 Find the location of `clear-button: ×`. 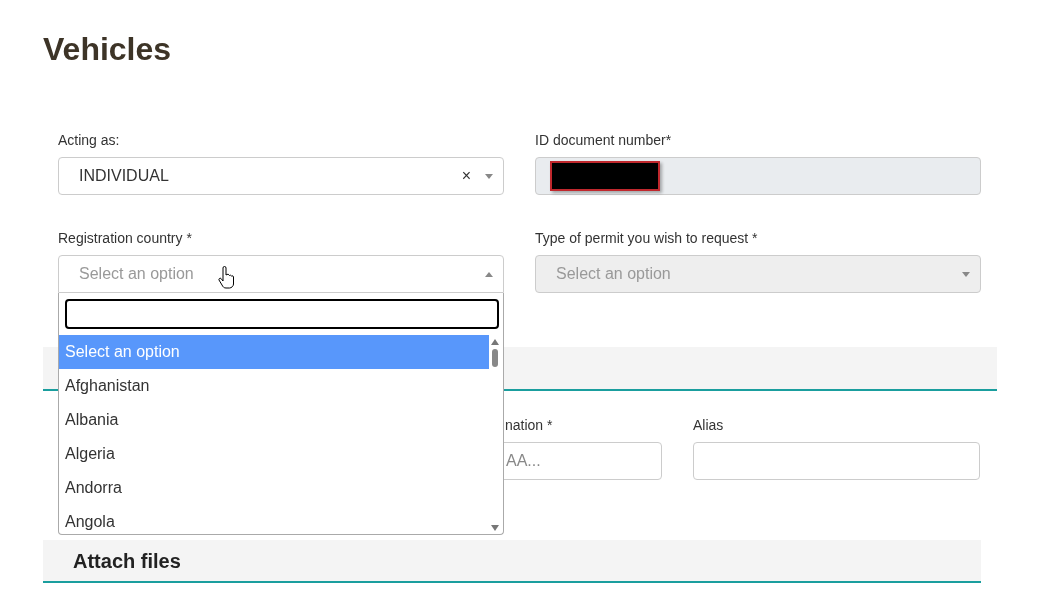

clear-button: × is located at coordinates (466, 176).